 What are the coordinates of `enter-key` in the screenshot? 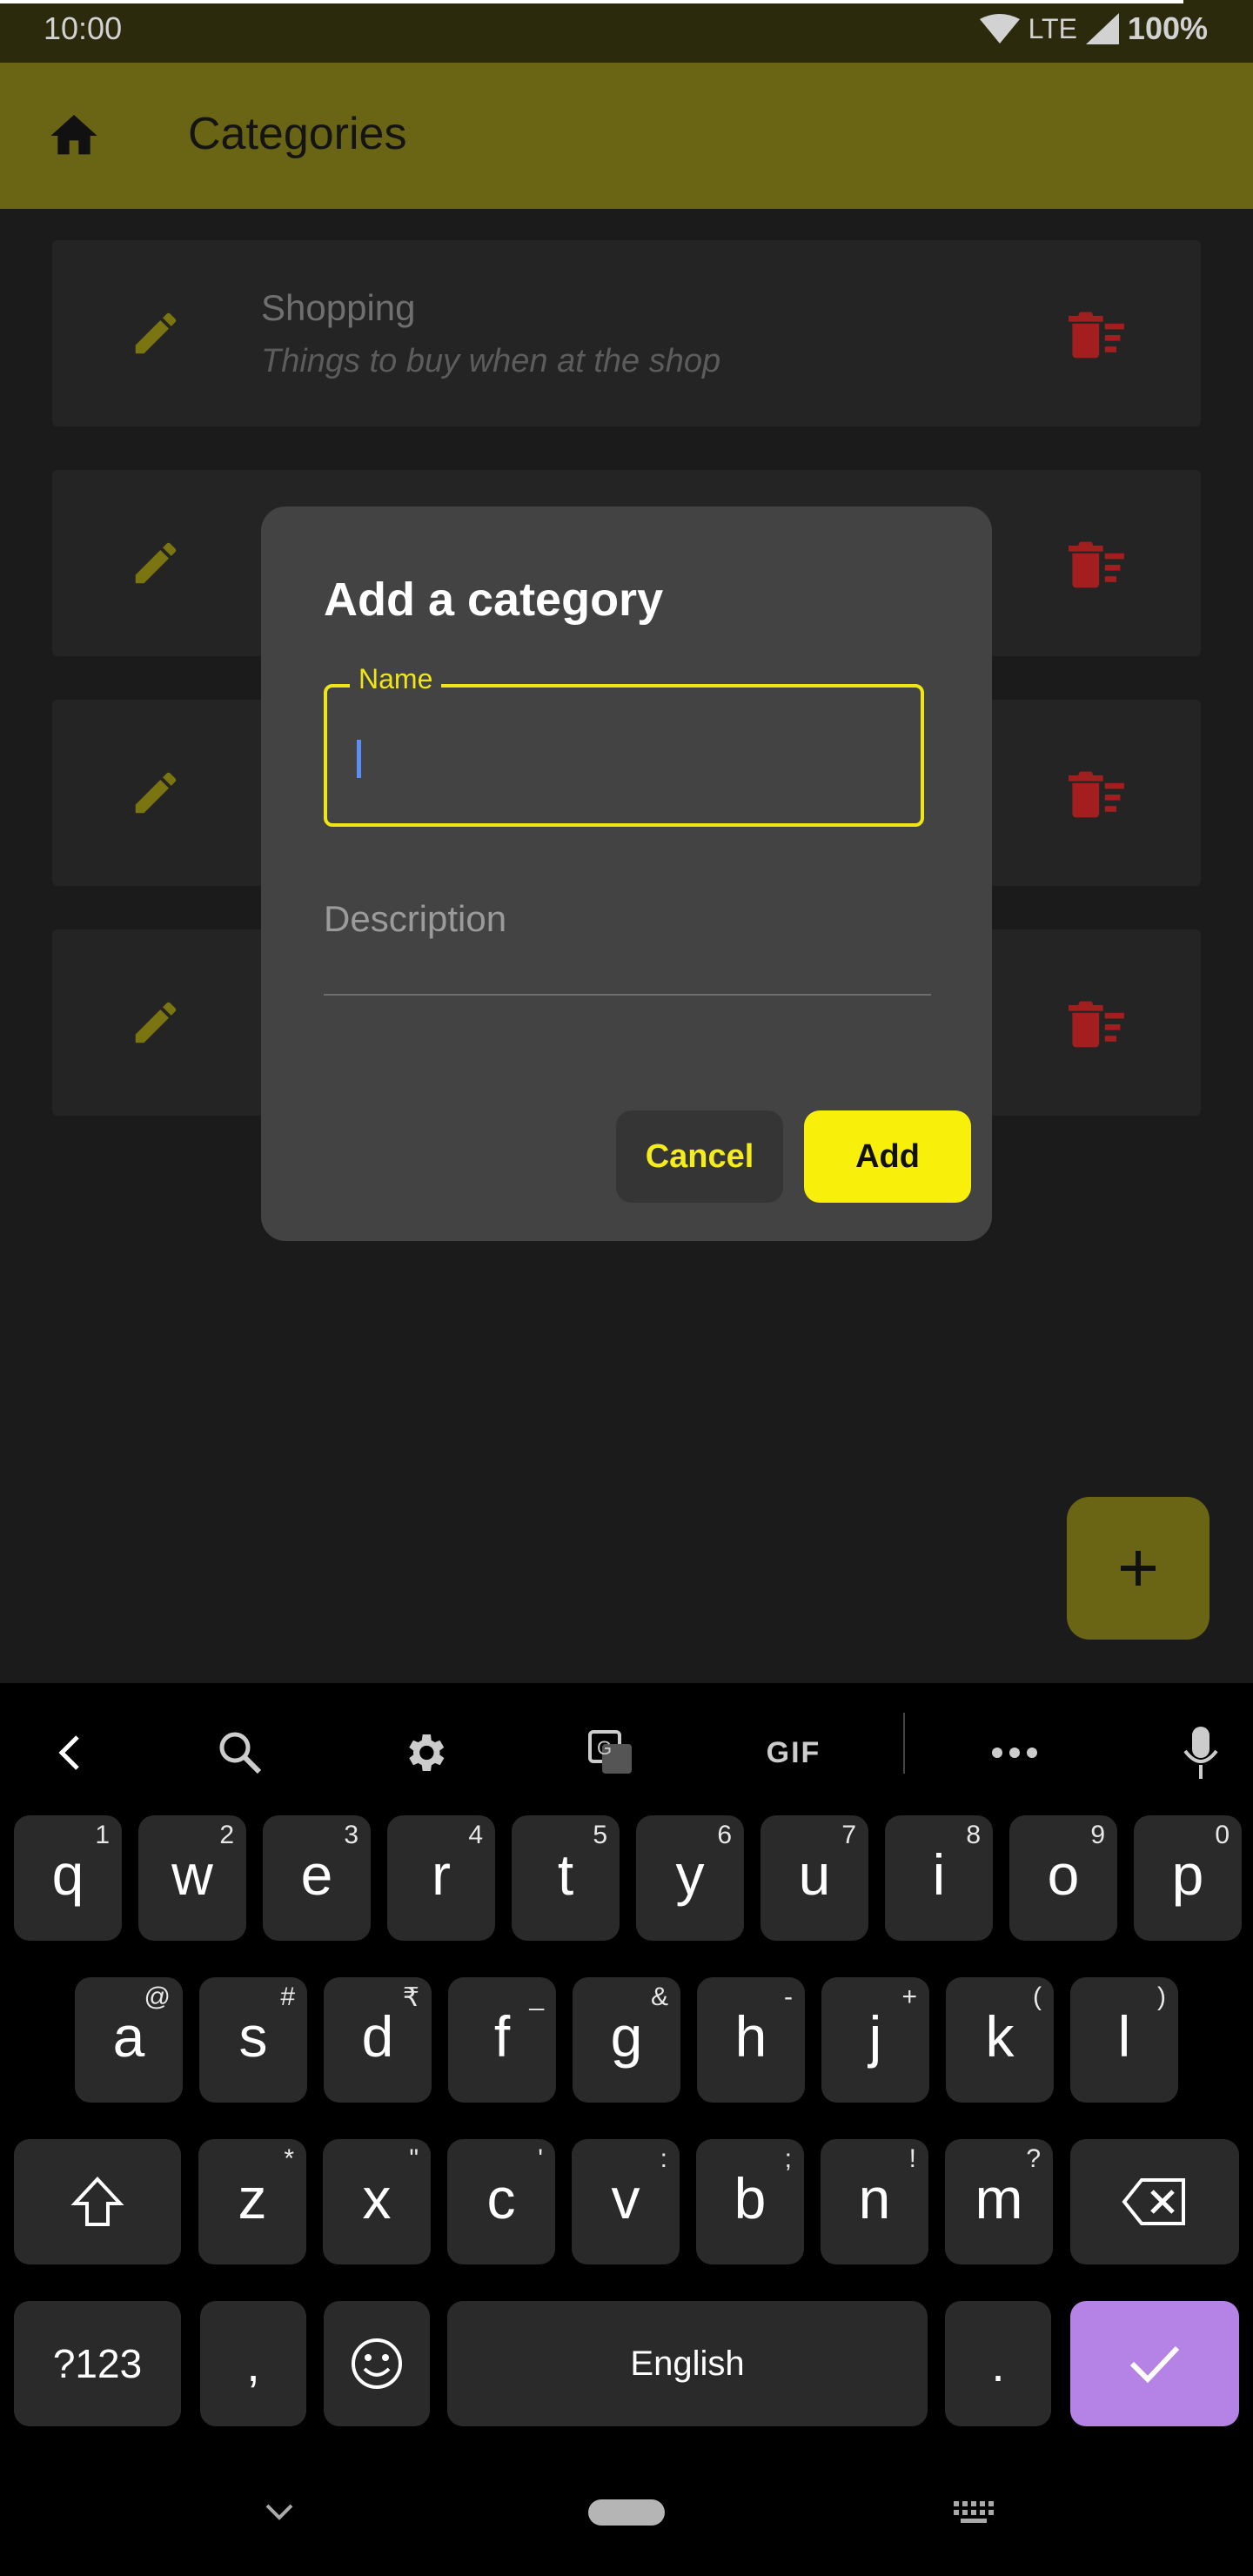 It's located at (1154, 2363).